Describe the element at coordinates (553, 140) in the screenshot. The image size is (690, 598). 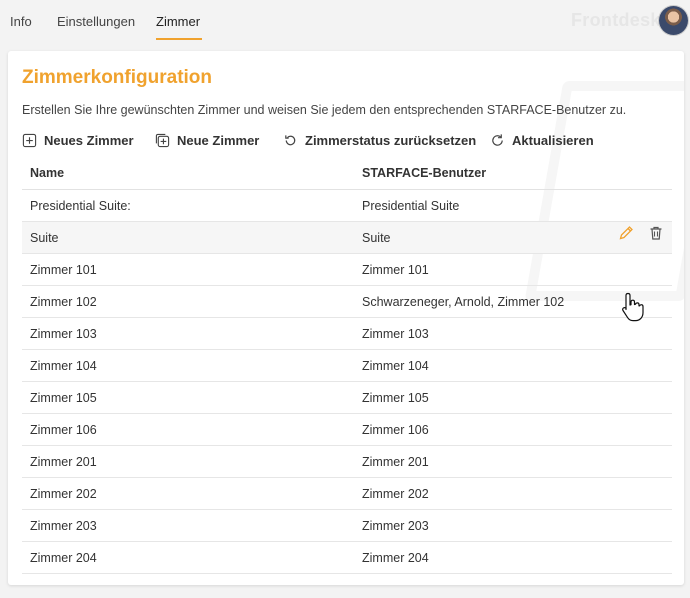
I see `refresh-label: Aktualisieren` at that location.